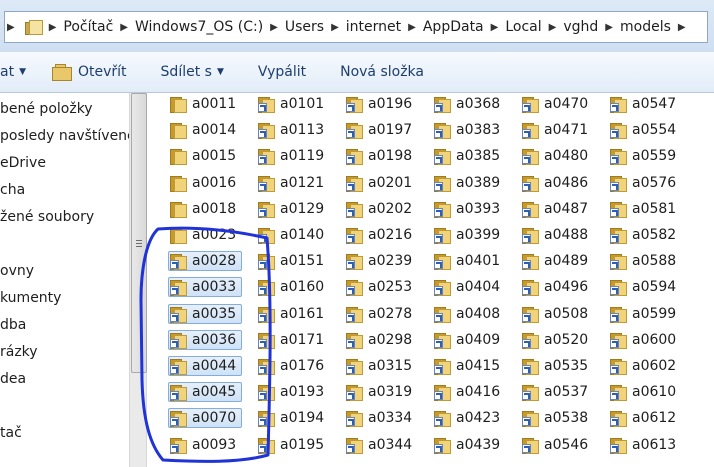  Describe the element at coordinates (379, 287) in the screenshot. I see `shortcut-item: a0253` at that location.